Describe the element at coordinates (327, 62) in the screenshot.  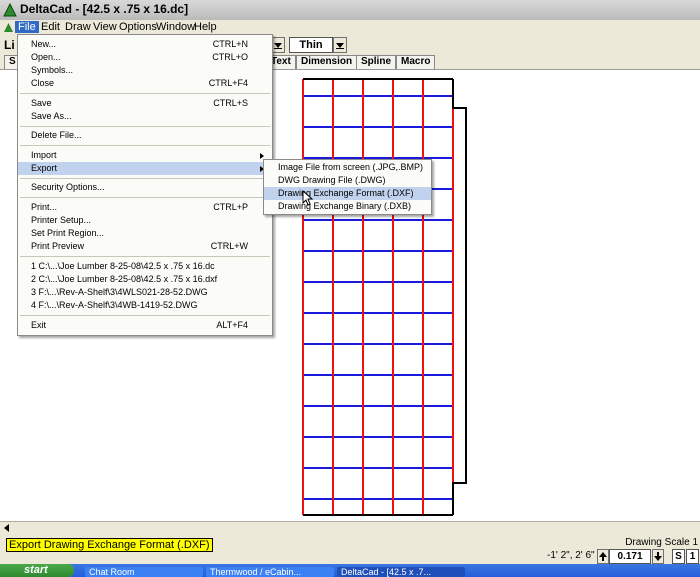
I see `tab-dimension: Dimension` at that location.